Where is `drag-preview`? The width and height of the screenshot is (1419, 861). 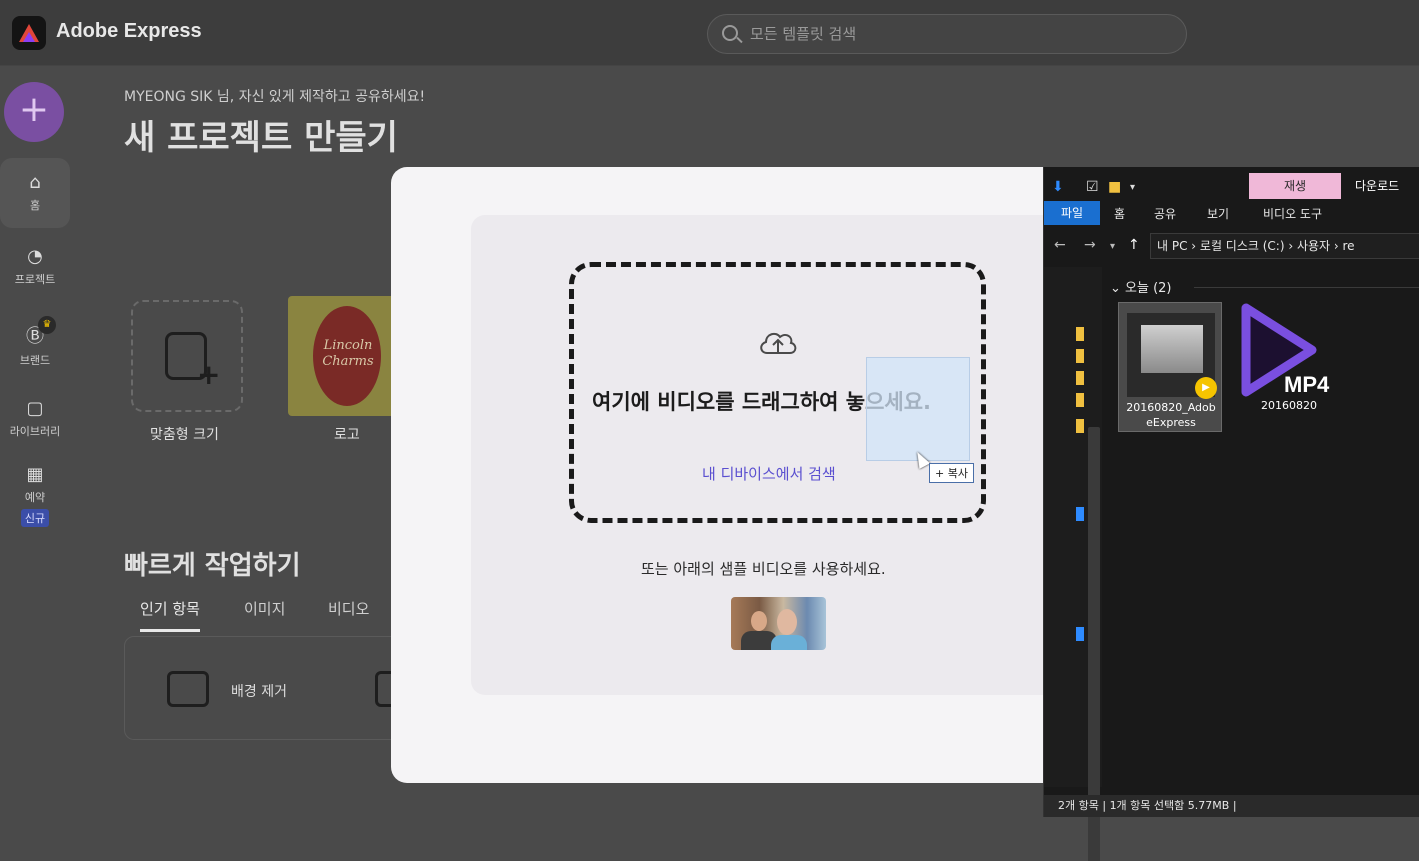
drag-preview is located at coordinates (918, 409).